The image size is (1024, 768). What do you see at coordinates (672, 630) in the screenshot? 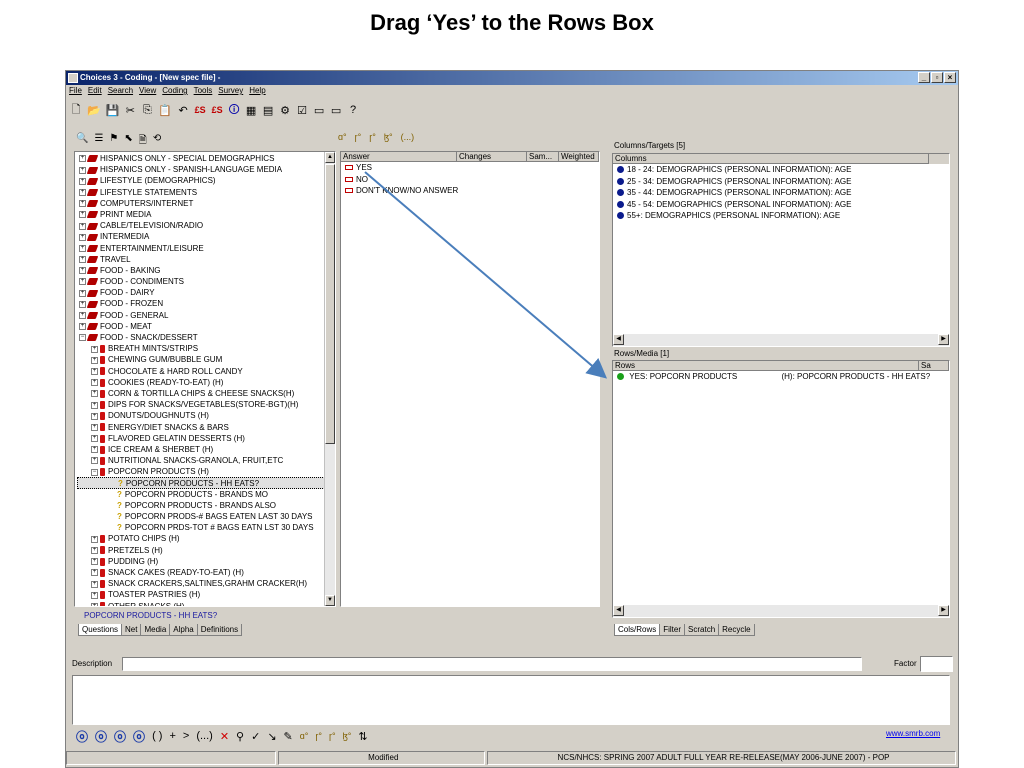
I see `tab-filter: Filter` at bounding box center [672, 630].